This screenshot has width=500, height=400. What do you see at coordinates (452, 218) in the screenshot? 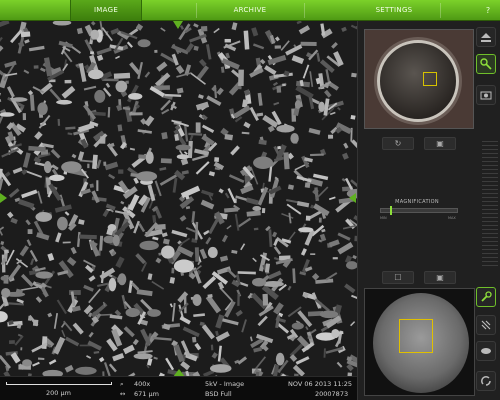
I see `magnification-max-label: MAX` at bounding box center [452, 218].